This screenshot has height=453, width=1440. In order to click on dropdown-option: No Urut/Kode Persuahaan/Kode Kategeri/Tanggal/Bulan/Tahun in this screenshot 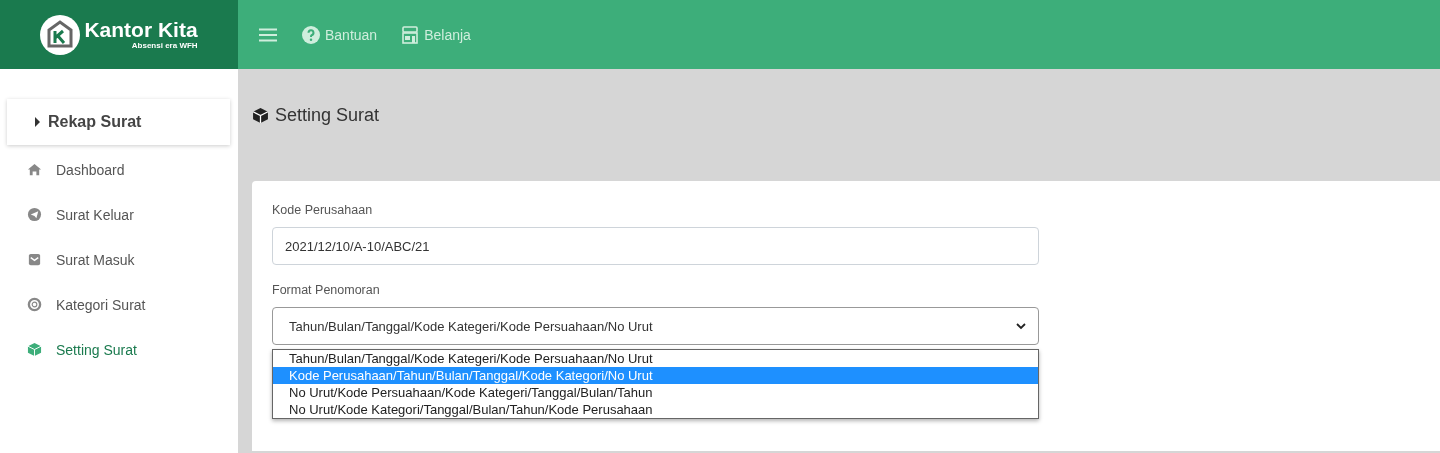, I will do `click(655, 392)`.